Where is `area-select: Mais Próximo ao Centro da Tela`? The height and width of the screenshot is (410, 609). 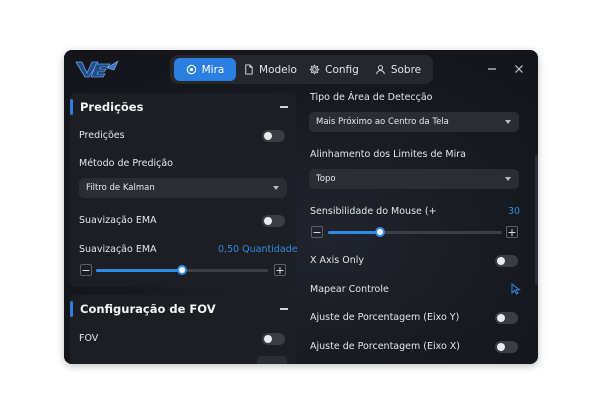
area-select: Mais Próximo ao Centro da Tela is located at coordinates (414, 122).